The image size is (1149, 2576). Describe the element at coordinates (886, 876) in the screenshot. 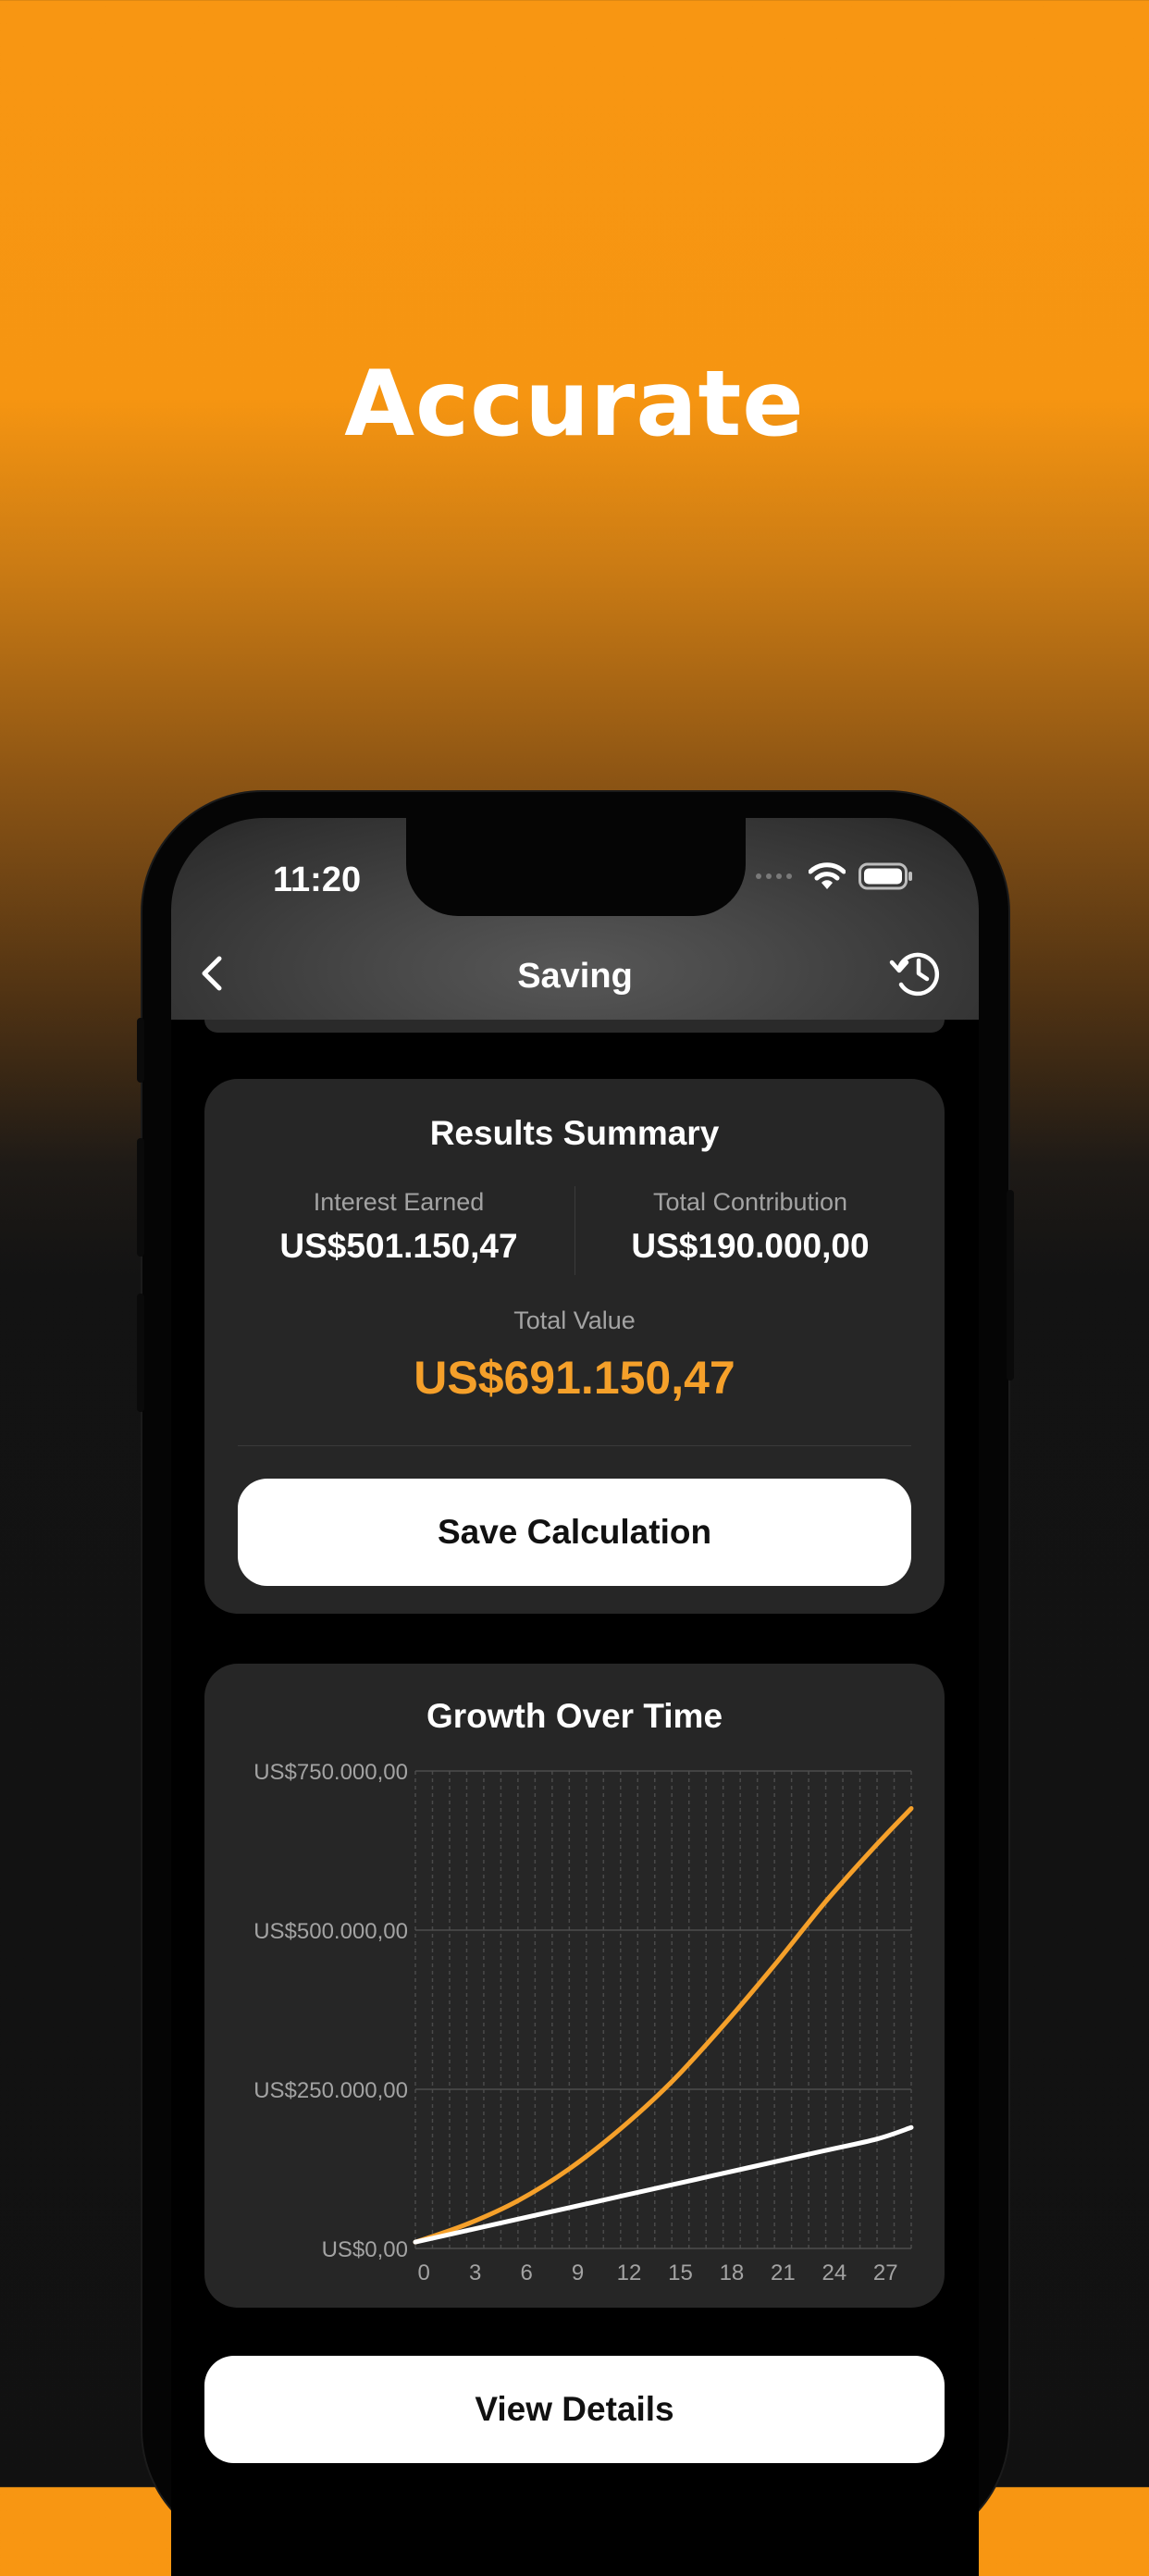

I see `battery-icon` at that location.